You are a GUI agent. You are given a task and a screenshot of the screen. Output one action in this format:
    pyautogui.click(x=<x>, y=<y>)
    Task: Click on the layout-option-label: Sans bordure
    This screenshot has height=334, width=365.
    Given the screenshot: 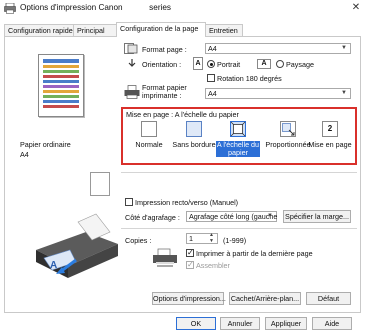 What is the action you would take?
    pyautogui.click(x=194, y=144)
    